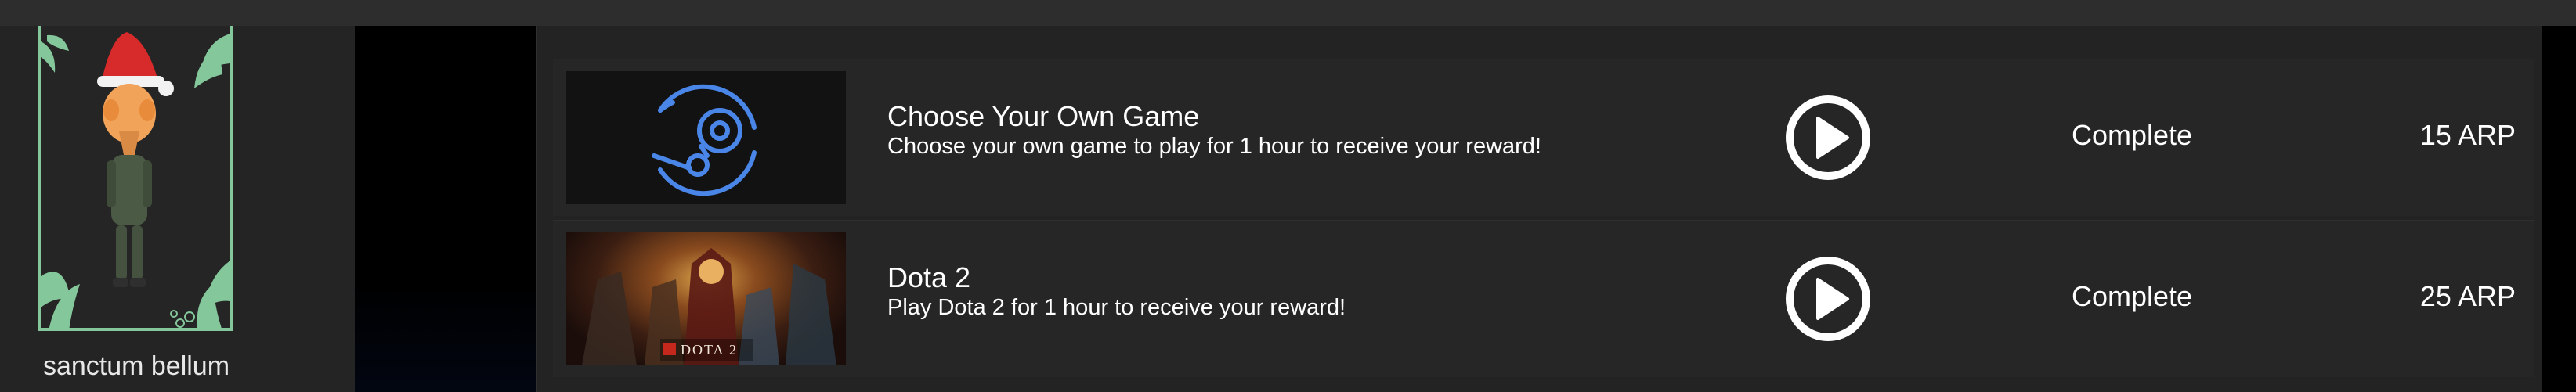 This screenshot has width=2576, height=392. I want to click on quest-thumbnail, so click(706, 138).